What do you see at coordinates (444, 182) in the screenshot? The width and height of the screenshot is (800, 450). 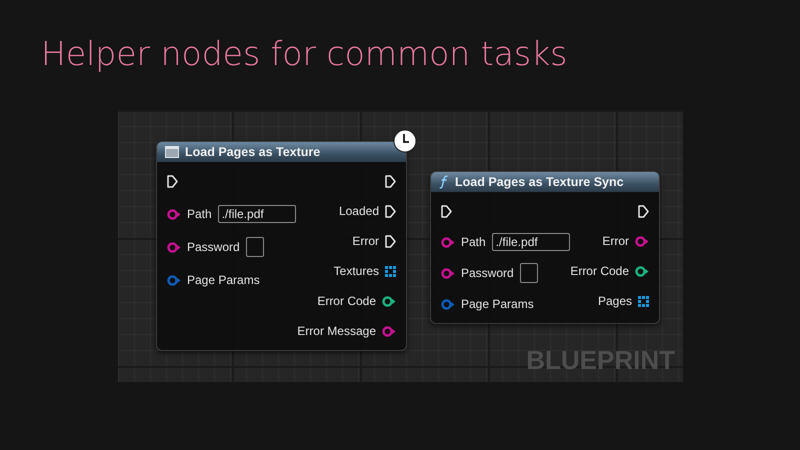 I see `function-icon` at bounding box center [444, 182].